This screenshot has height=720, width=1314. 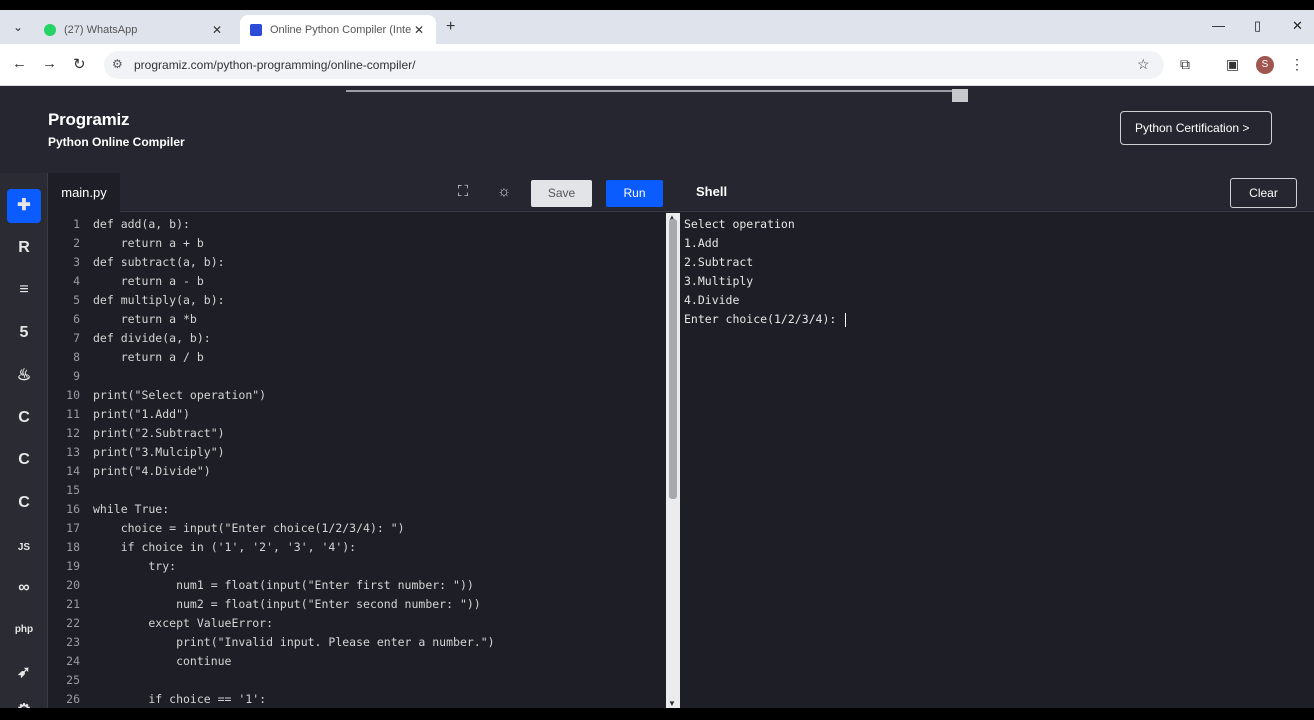 I want to click on output-line: 2.Subtract, so click(x=719, y=262).